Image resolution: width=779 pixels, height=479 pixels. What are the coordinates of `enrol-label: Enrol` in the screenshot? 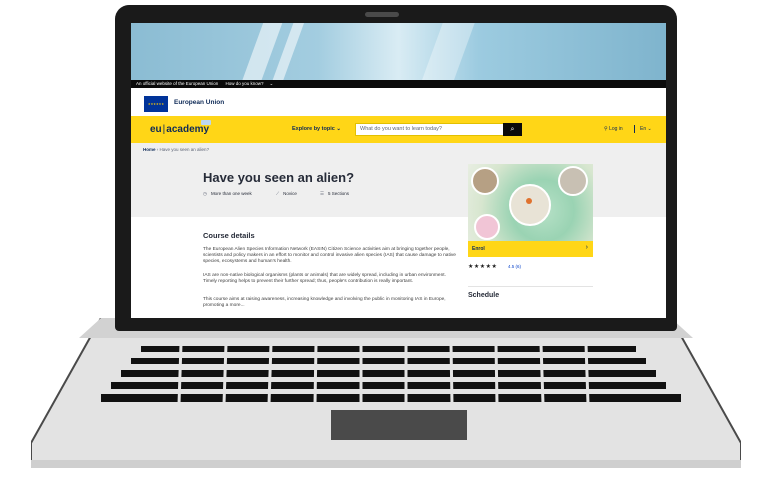 It's located at (478, 249).